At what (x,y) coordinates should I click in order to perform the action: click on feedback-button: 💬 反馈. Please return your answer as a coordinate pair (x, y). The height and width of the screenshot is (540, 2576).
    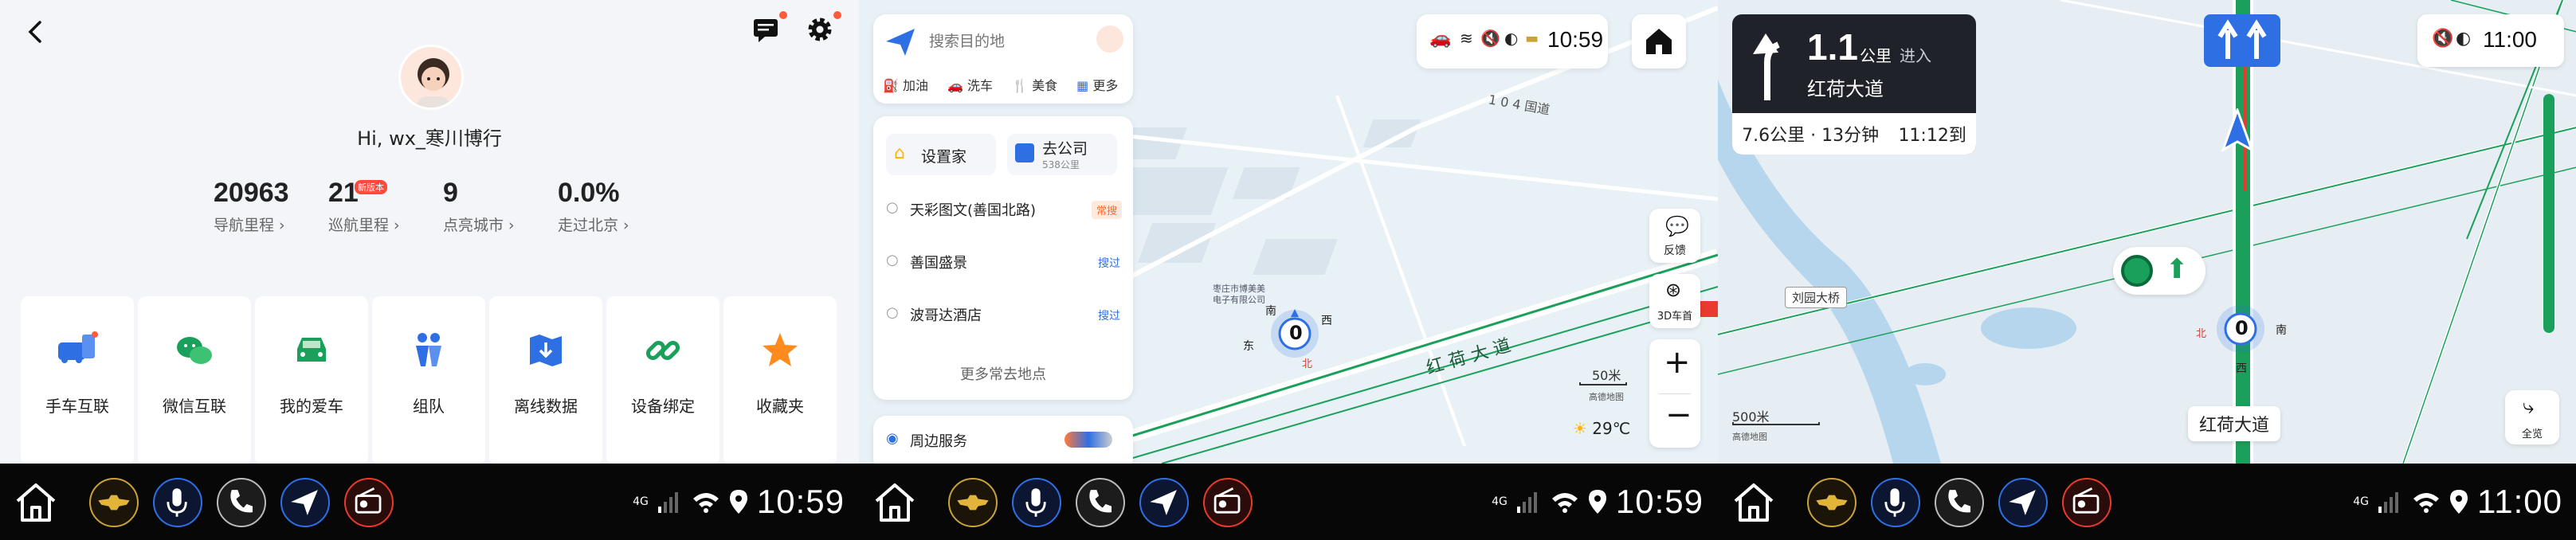
    Looking at the image, I should click on (1674, 236).